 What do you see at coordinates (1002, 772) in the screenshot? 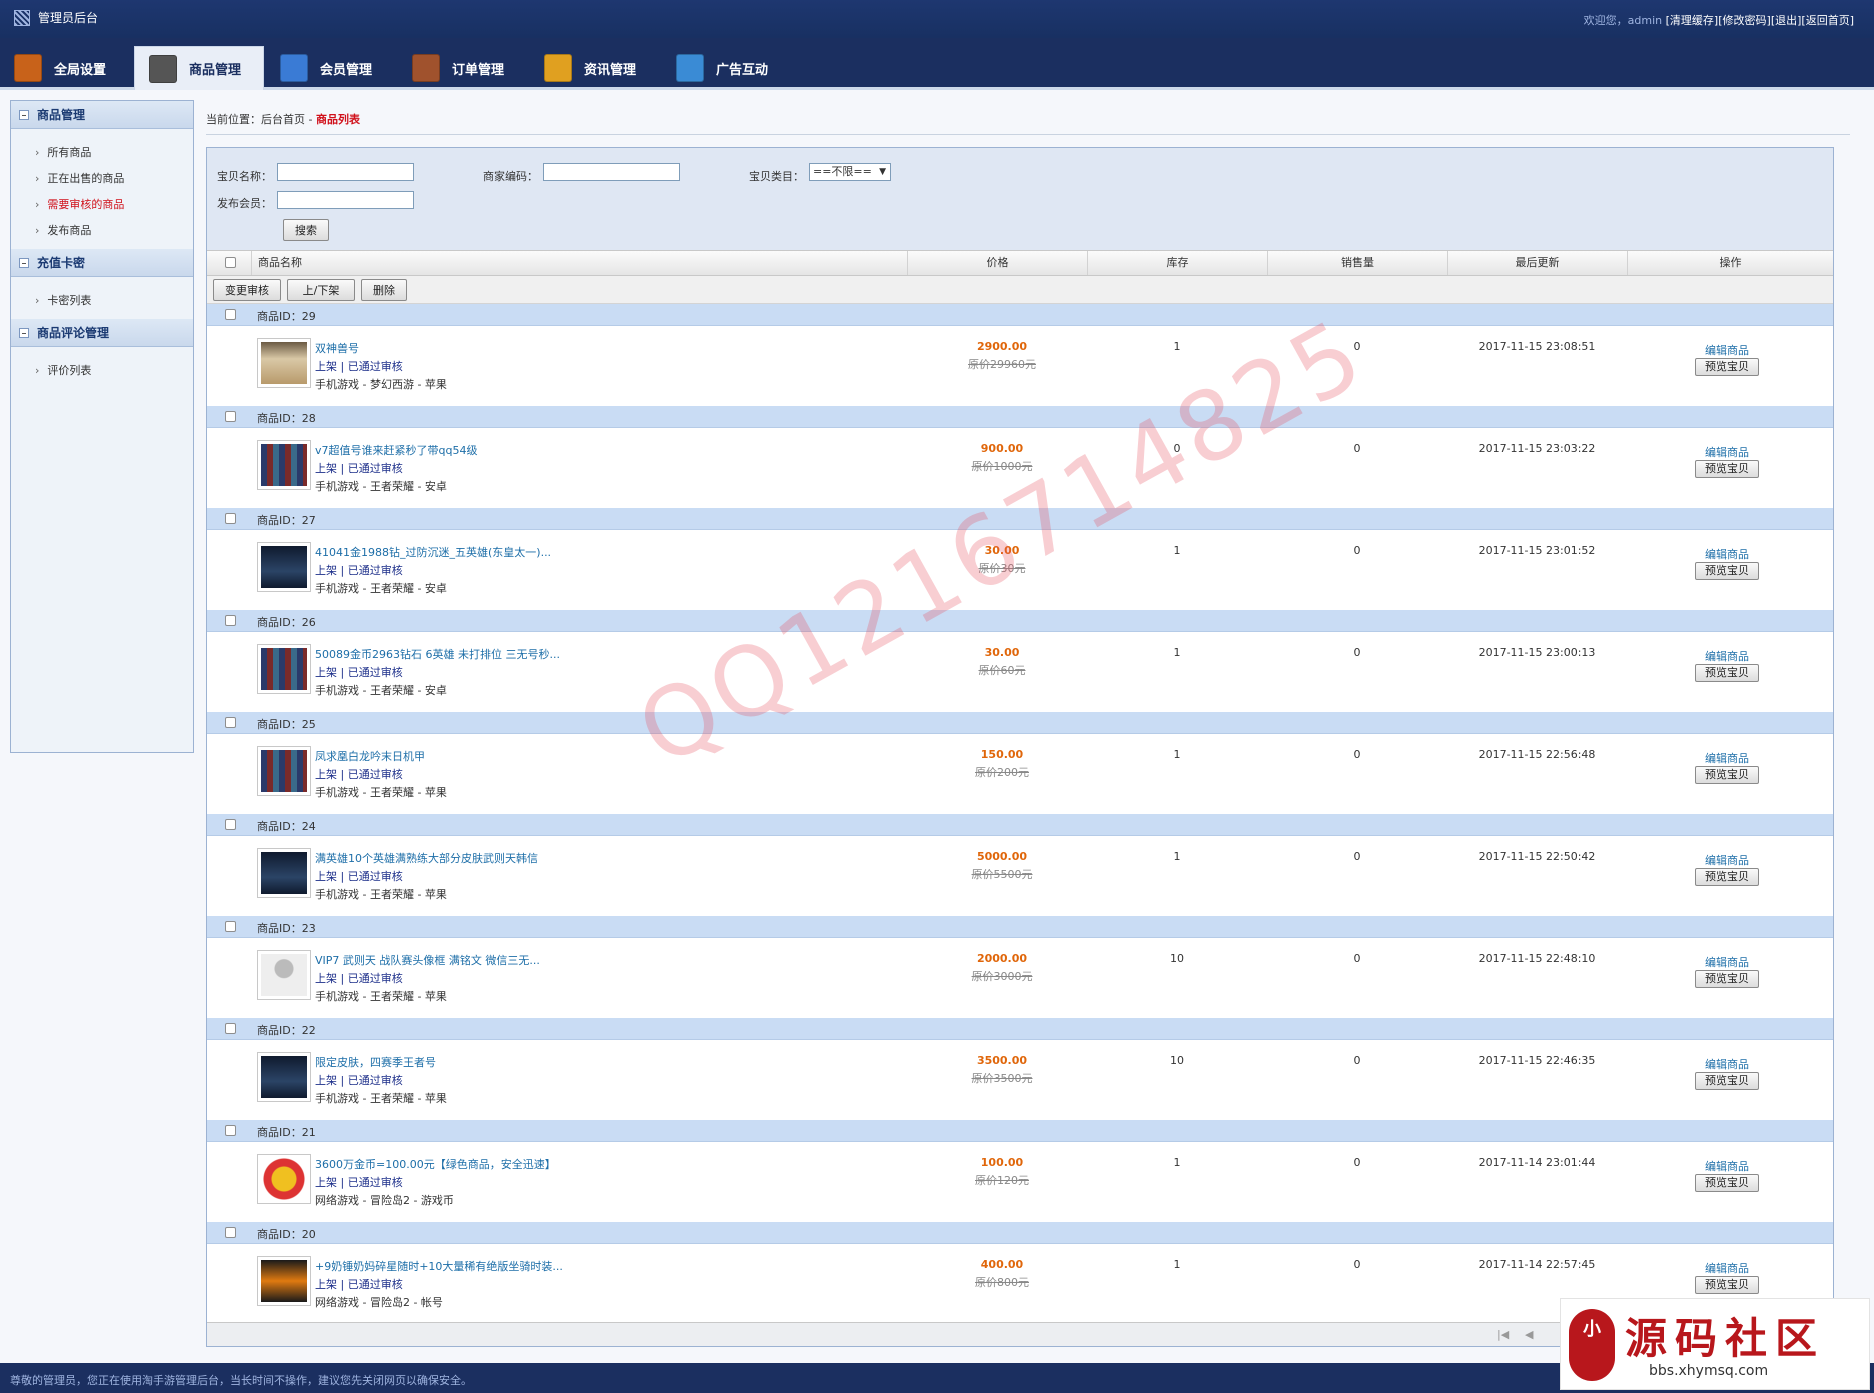
I see `original-price: 原价200元` at bounding box center [1002, 772].